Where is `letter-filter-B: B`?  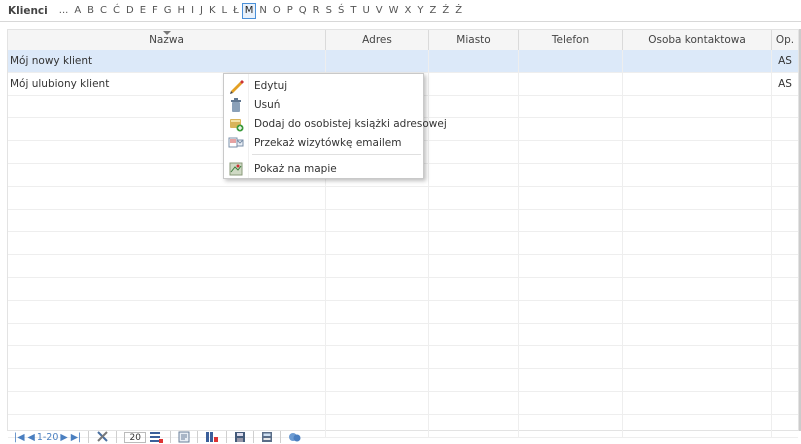
letter-filter-B: B is located at coordinates (90, 11).